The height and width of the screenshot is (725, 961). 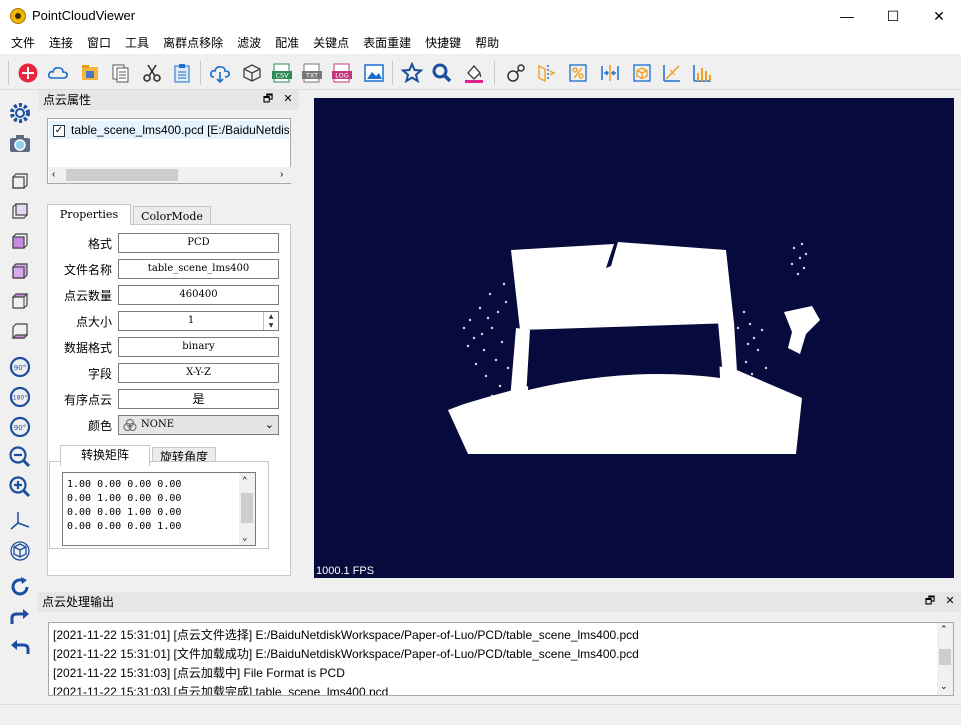 What do you see at coordinates (578, 73) in the screenshot?
I see `percent-icon` at bounding box center [578, 73].